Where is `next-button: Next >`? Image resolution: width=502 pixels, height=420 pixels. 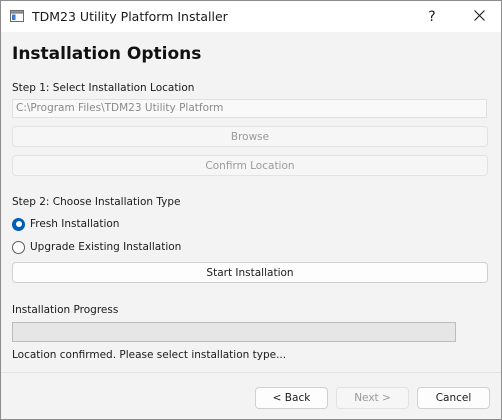
next-button: Next > is located at coordinates (372, 398).